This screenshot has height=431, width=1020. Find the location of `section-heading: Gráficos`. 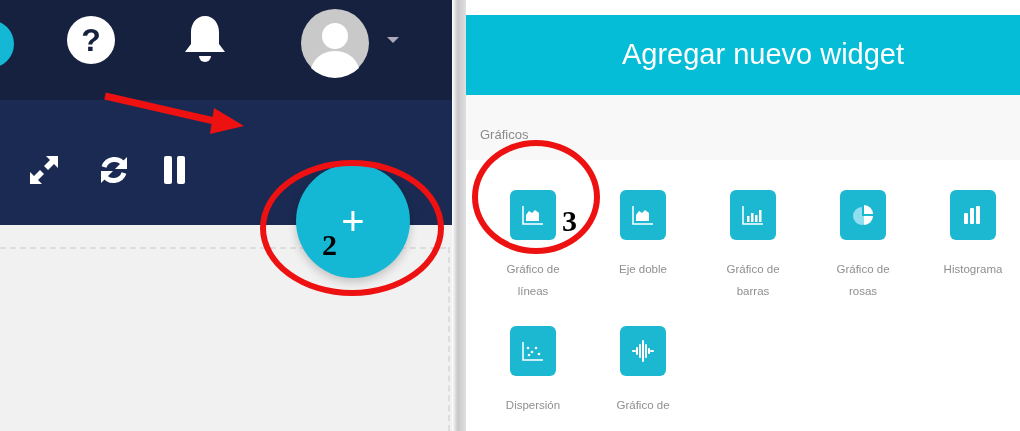

section-heading: Gráficos is located at coordinates (504, 134).